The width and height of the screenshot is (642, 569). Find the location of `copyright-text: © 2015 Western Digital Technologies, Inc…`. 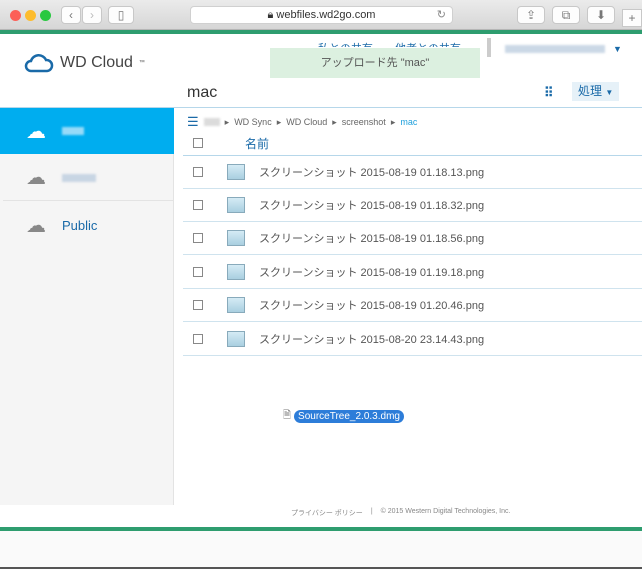

copyright-text: © 2015 Western Digital Technologies, Inc… is located at coordinates (445, 511).